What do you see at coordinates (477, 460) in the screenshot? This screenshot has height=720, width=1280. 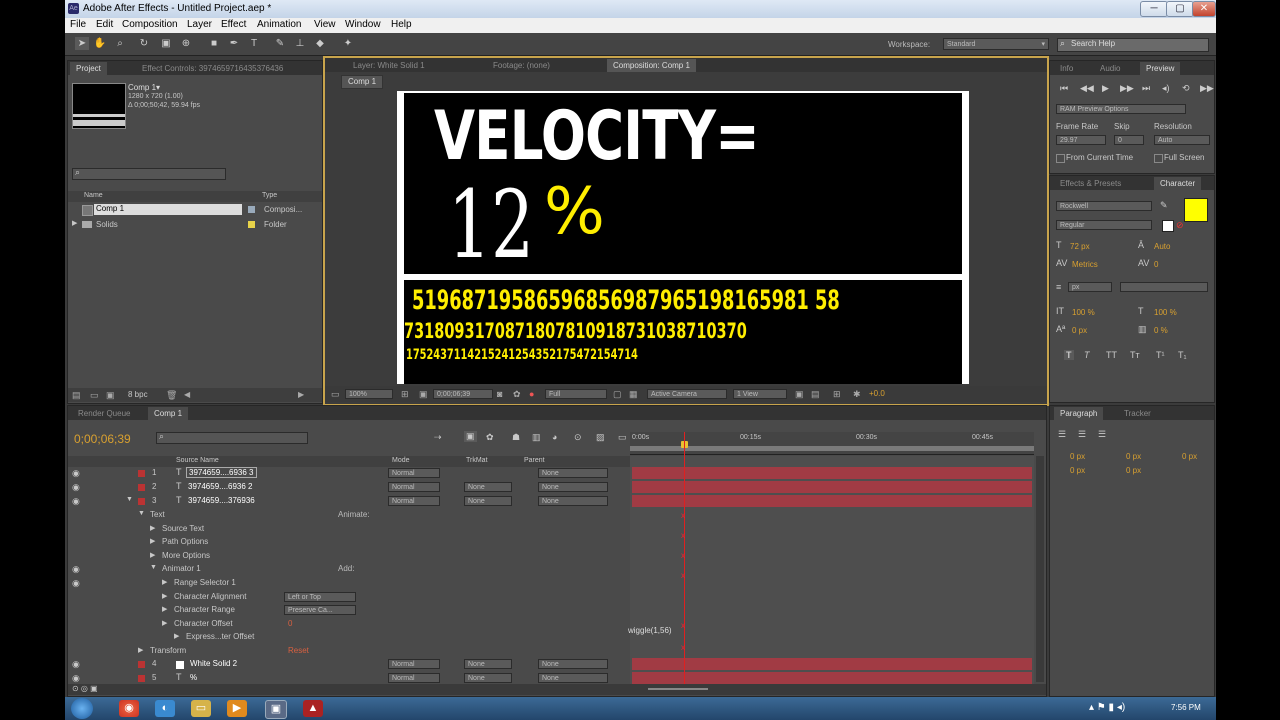 I see `trkmat-header: TrkMat` at bounding box center [477, 460].